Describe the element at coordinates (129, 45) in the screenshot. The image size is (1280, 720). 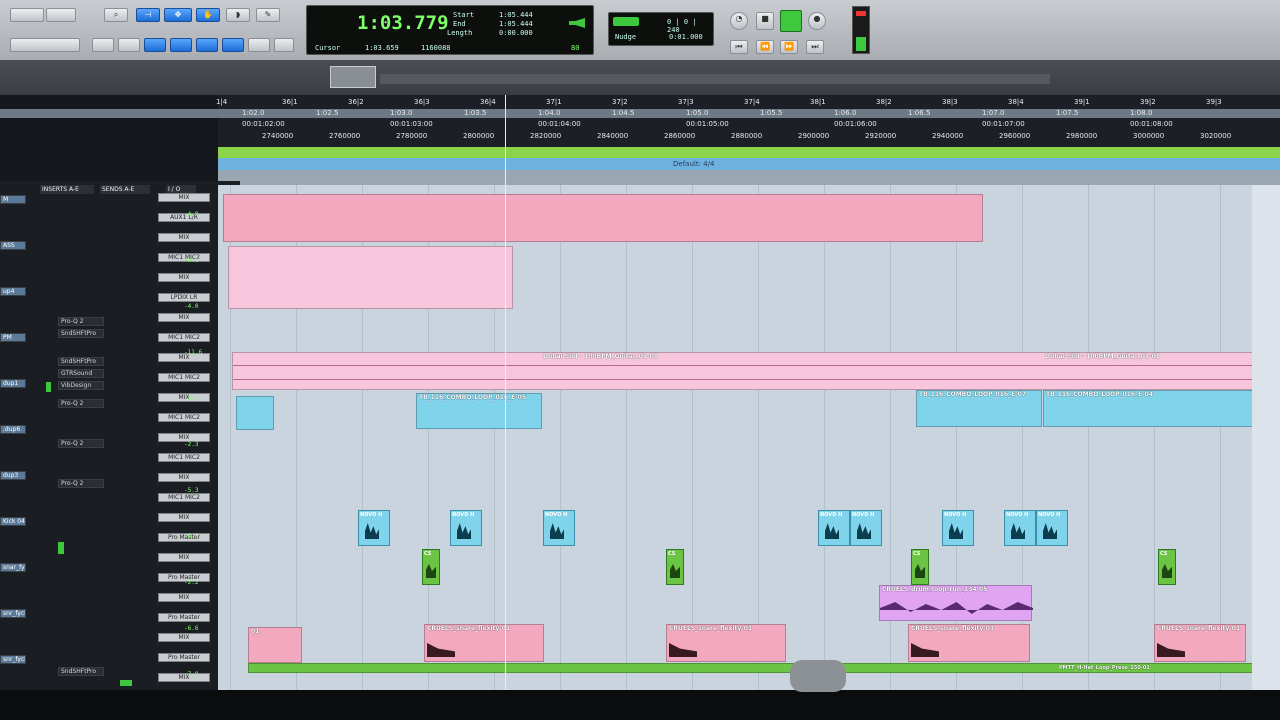
I see `slip-mode-button` at that location.